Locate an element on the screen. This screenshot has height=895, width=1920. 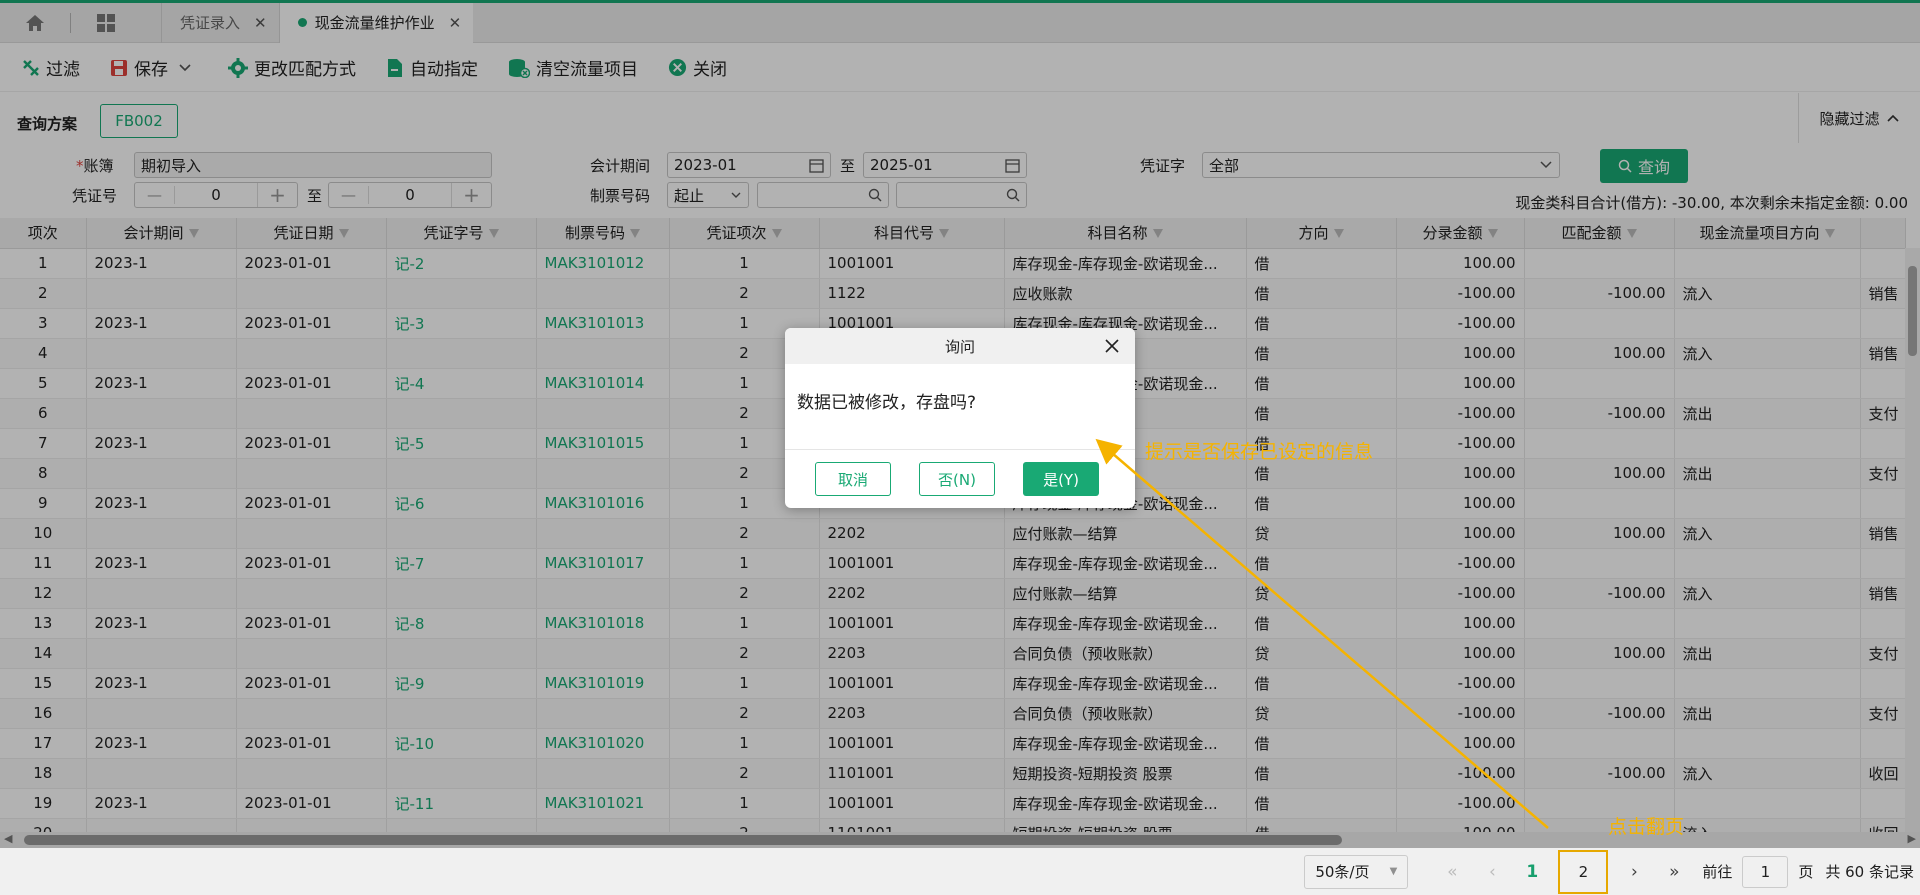
save-hint-annotation: 提示是否保存已设定的信息 is located at coordinates (1259, 452).